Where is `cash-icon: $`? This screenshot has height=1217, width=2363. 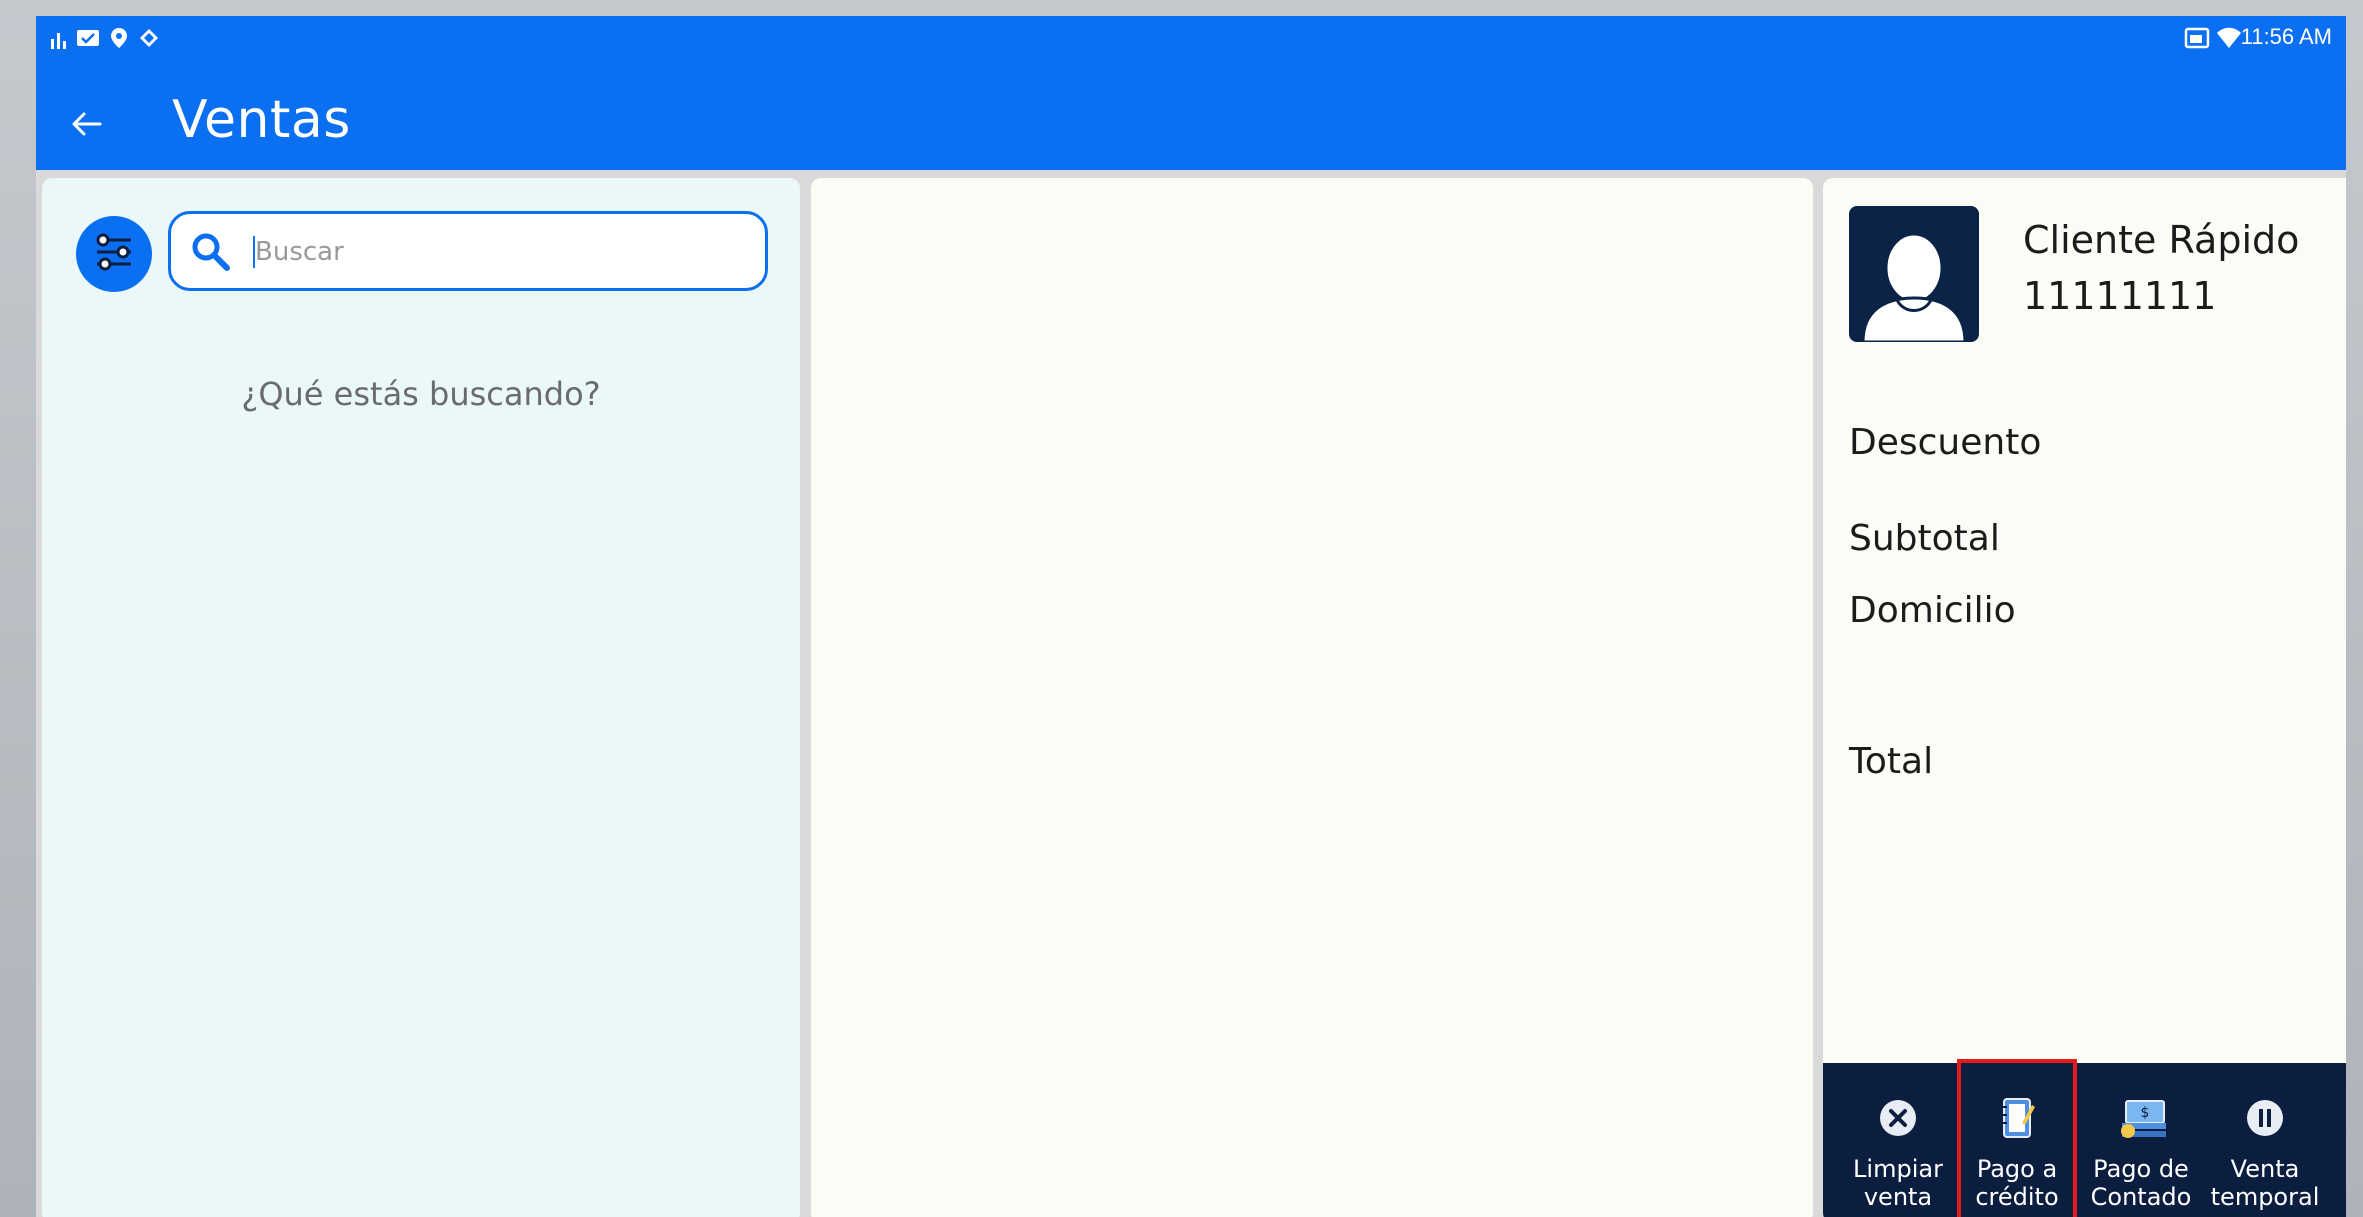 cash-icon: $ is located at coordinates (2141, 1118).